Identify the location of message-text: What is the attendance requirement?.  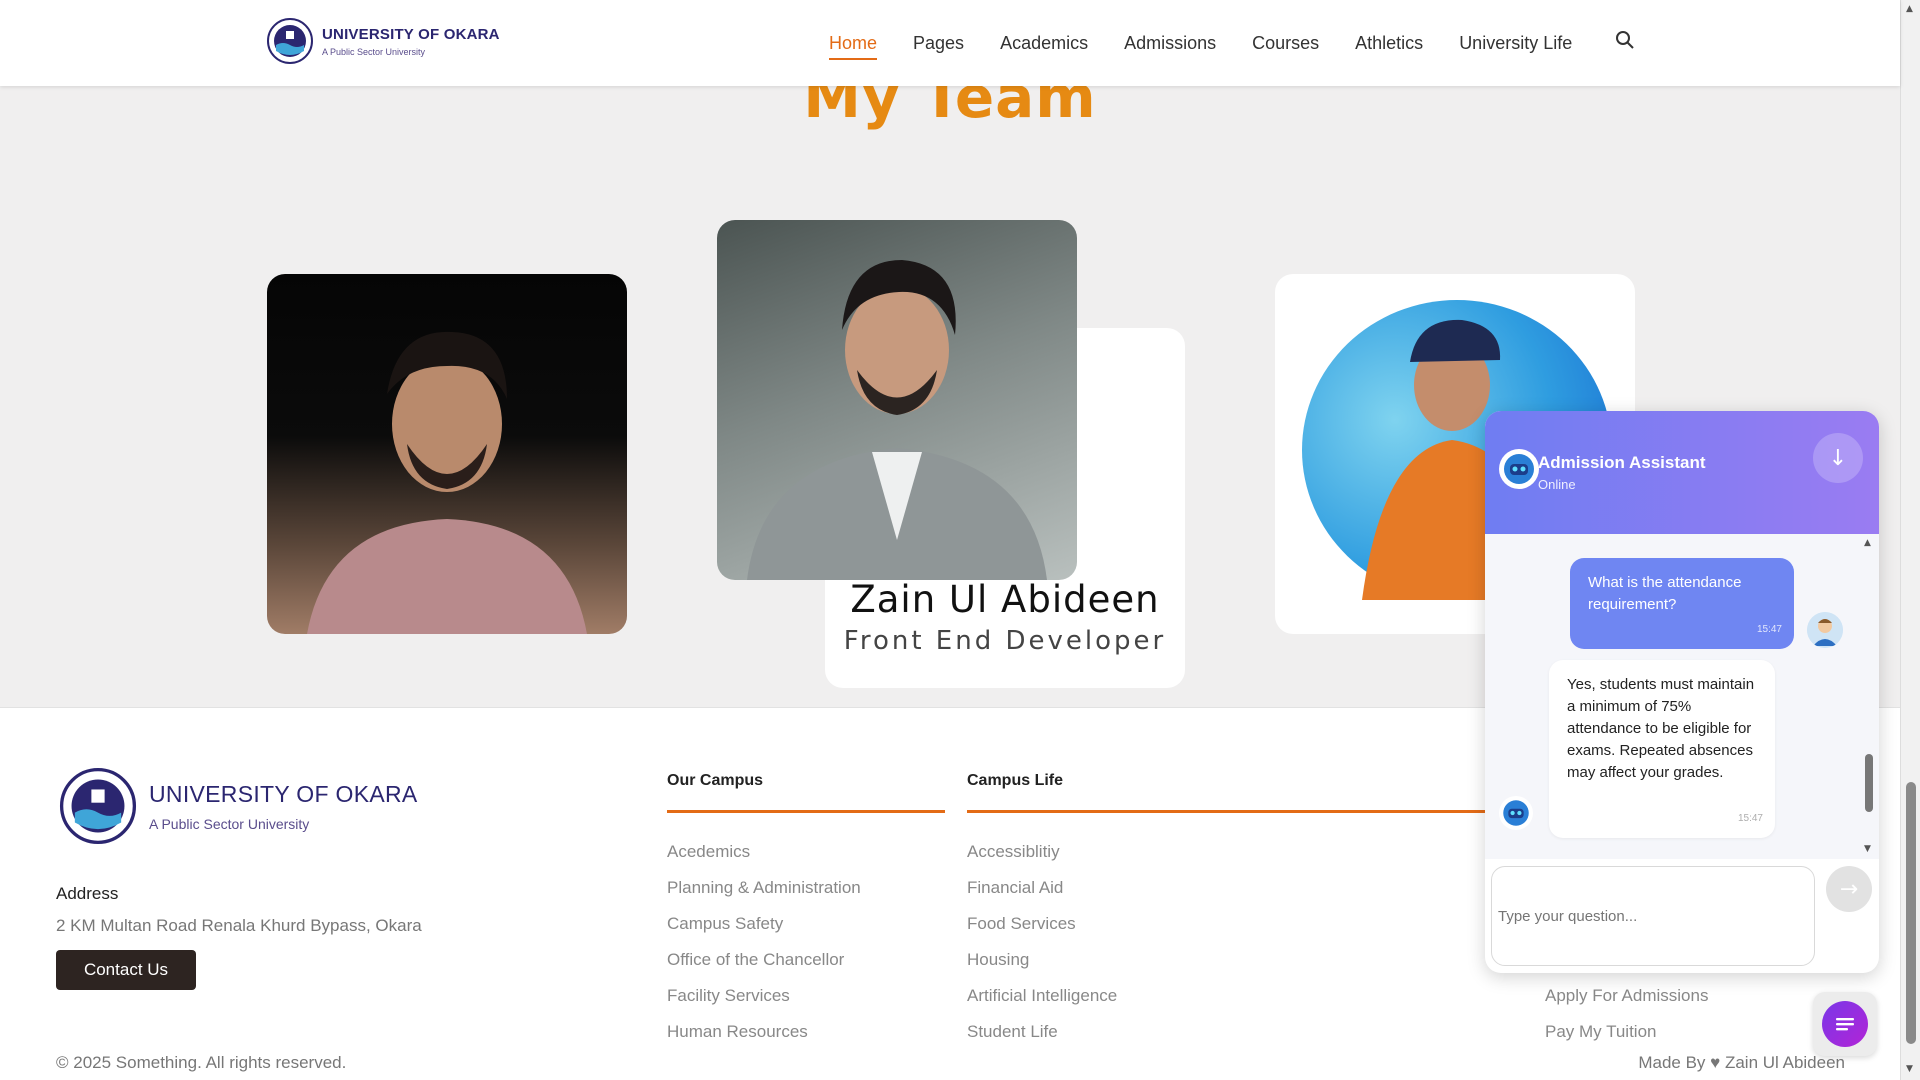
(1665, 593).